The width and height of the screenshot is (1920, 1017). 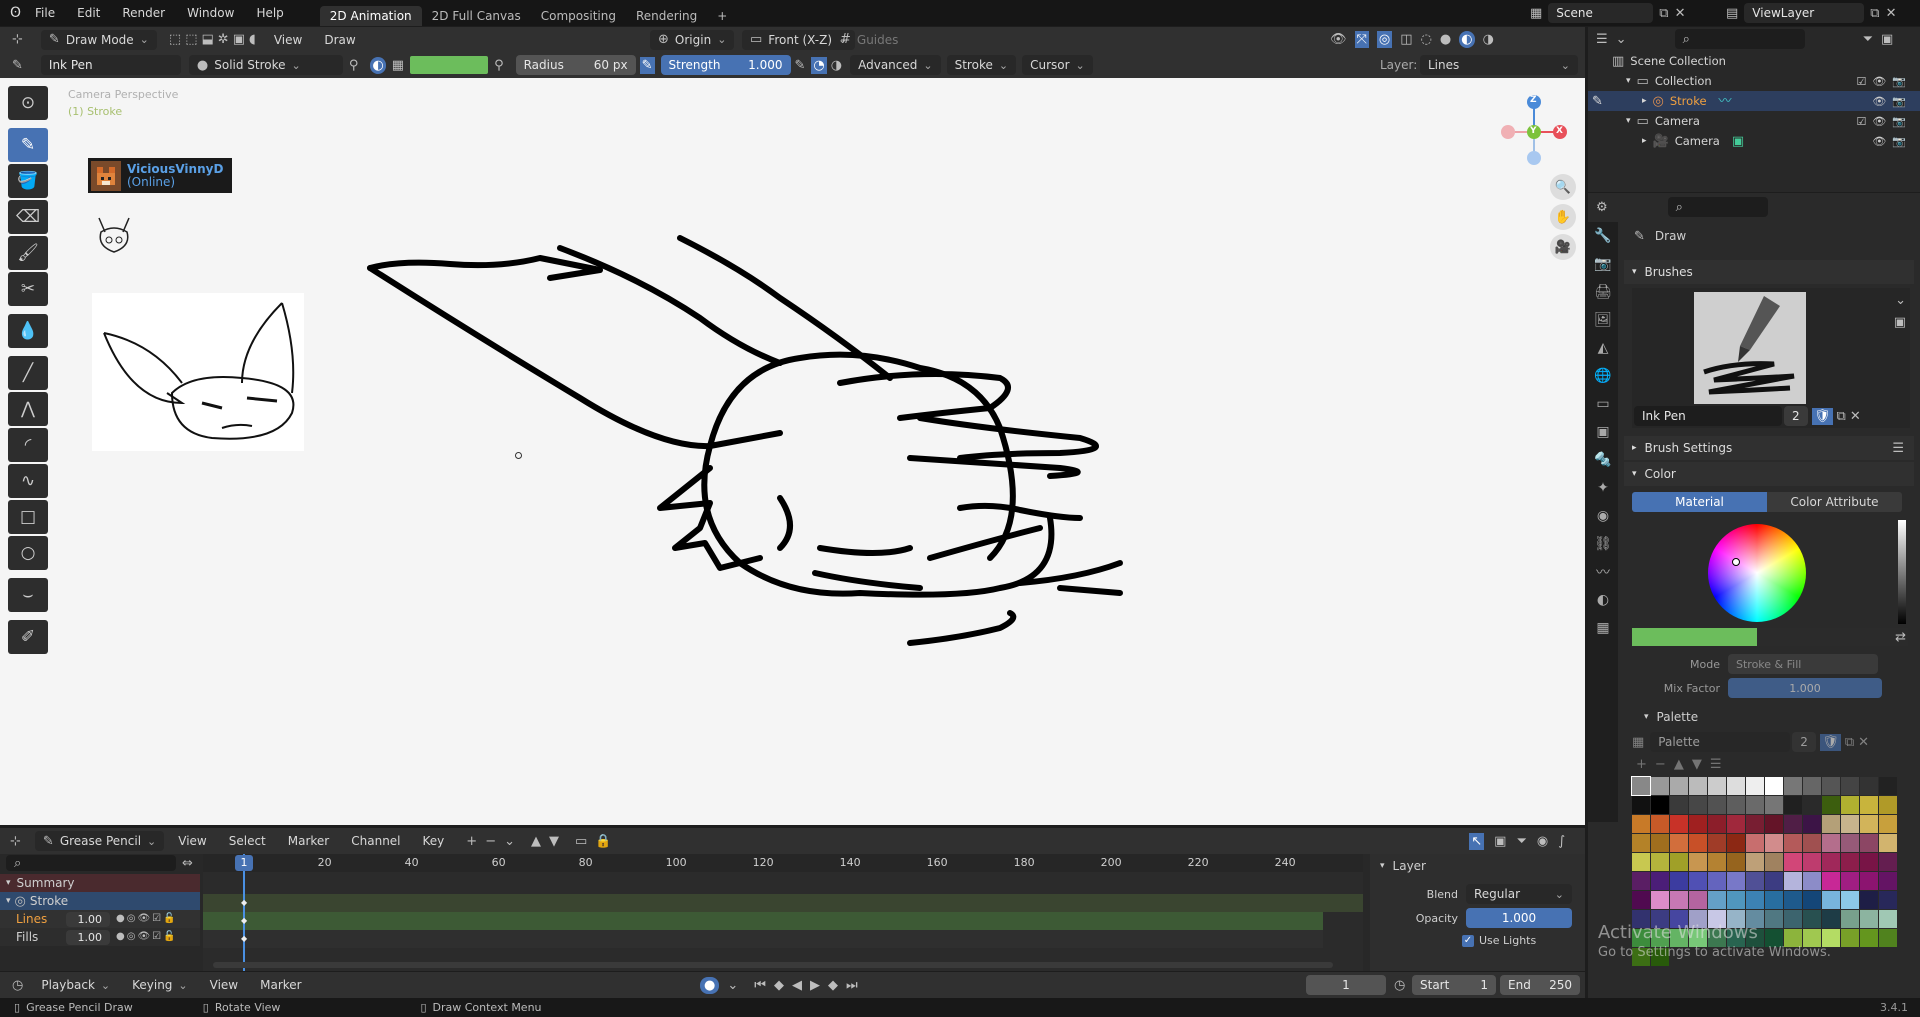 I want to click on keyframe-area: 20 40 60 80 100 120 140 160 180 200 220 240 1 ◆ ◆ ◆, so click(x=783, y=912).